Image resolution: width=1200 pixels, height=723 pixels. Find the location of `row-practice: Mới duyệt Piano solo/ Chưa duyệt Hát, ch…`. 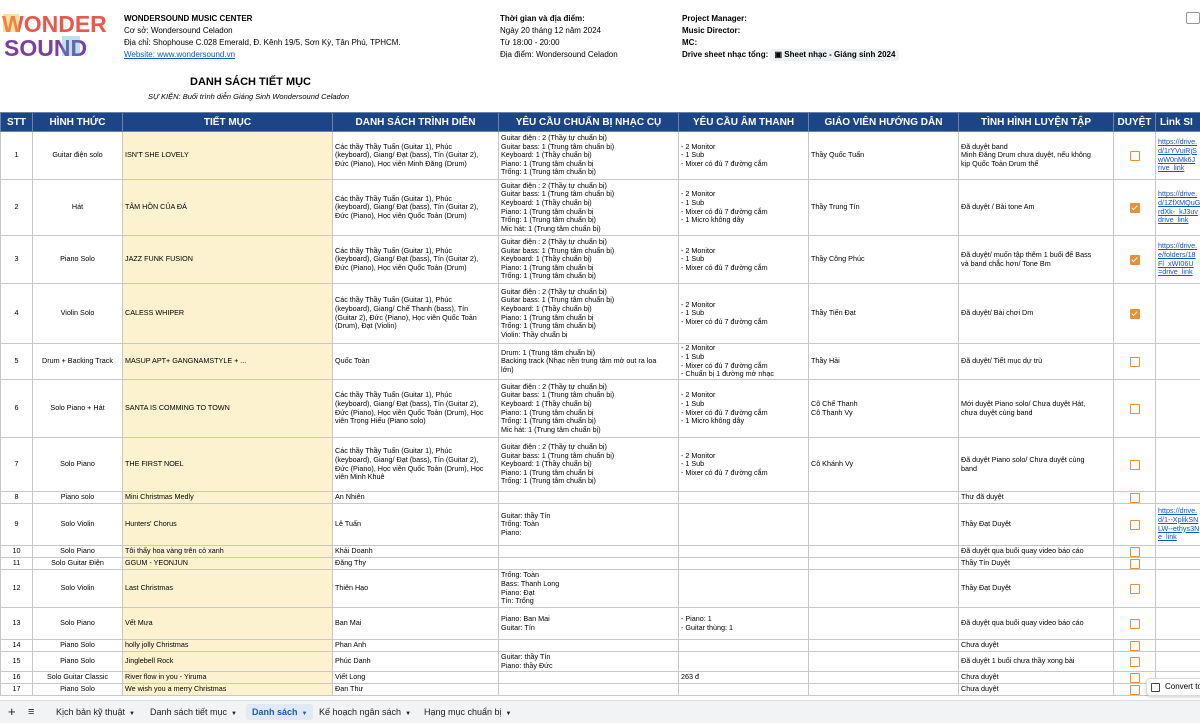

row-practice: Mới duyệt Piano solo/ Chưa duyệt Hát, ch… is located at coordinates (1036, 409).